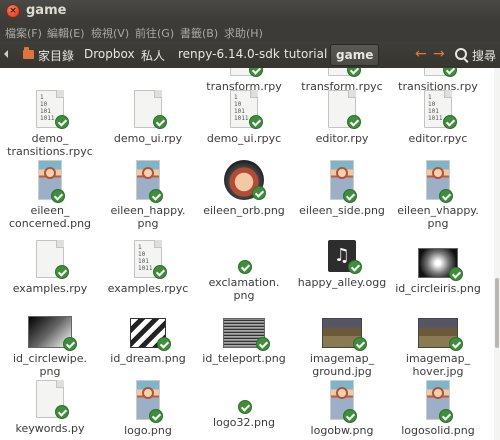 The width and height of the screenshot is (500, 440). I want to click on menu-go: 前往(G), so click(154, 33).